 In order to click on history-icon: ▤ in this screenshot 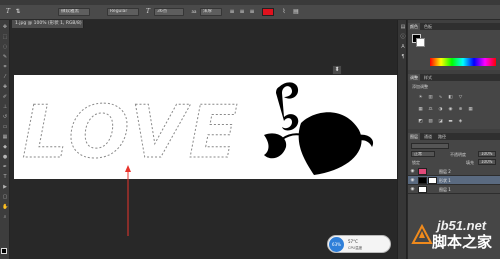, I will do `click(403, 27)`.